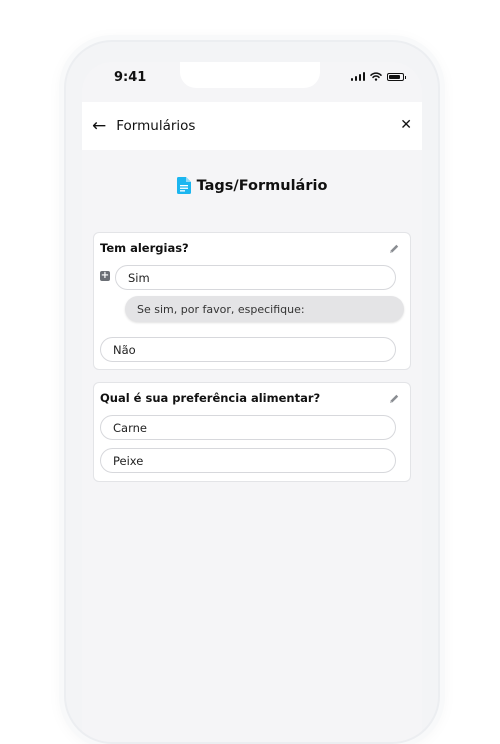 This screenshot has height=744, width=500. I want to click on expand-icon: +, so click(105, 276).